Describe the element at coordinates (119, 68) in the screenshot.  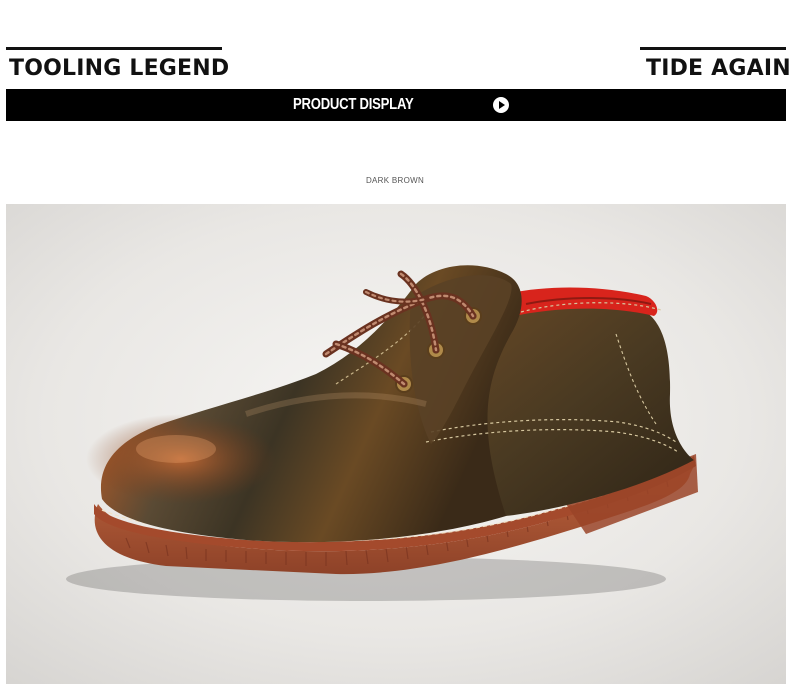
I see `brand-title-left: TOOLING LEGEND` at that location.